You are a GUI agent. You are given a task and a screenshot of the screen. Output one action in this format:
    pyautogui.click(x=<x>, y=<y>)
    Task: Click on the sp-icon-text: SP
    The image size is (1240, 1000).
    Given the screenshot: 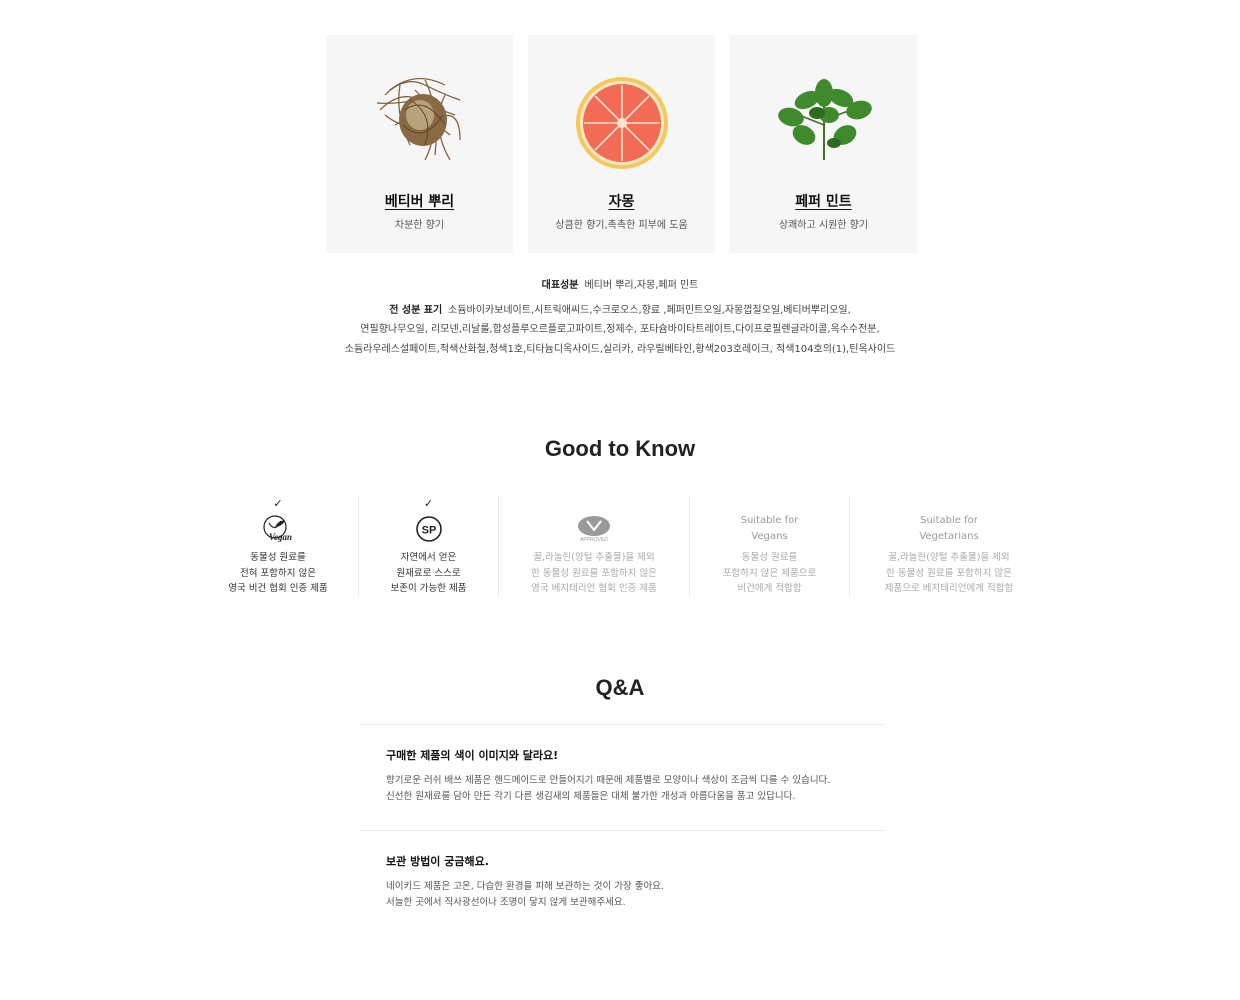 What is the action you would take?
    pyautogui.click(x=428, y=531)
    